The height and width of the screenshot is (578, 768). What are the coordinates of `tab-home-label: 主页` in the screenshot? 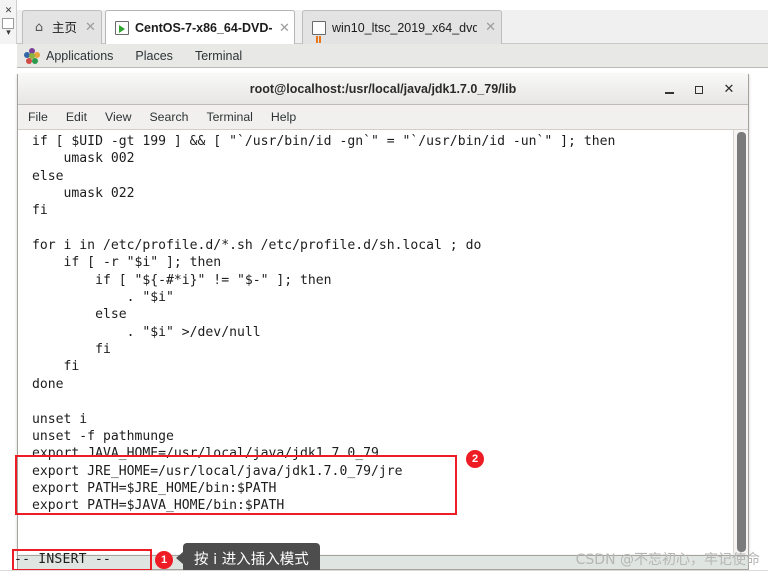 It's located at (64, 27).